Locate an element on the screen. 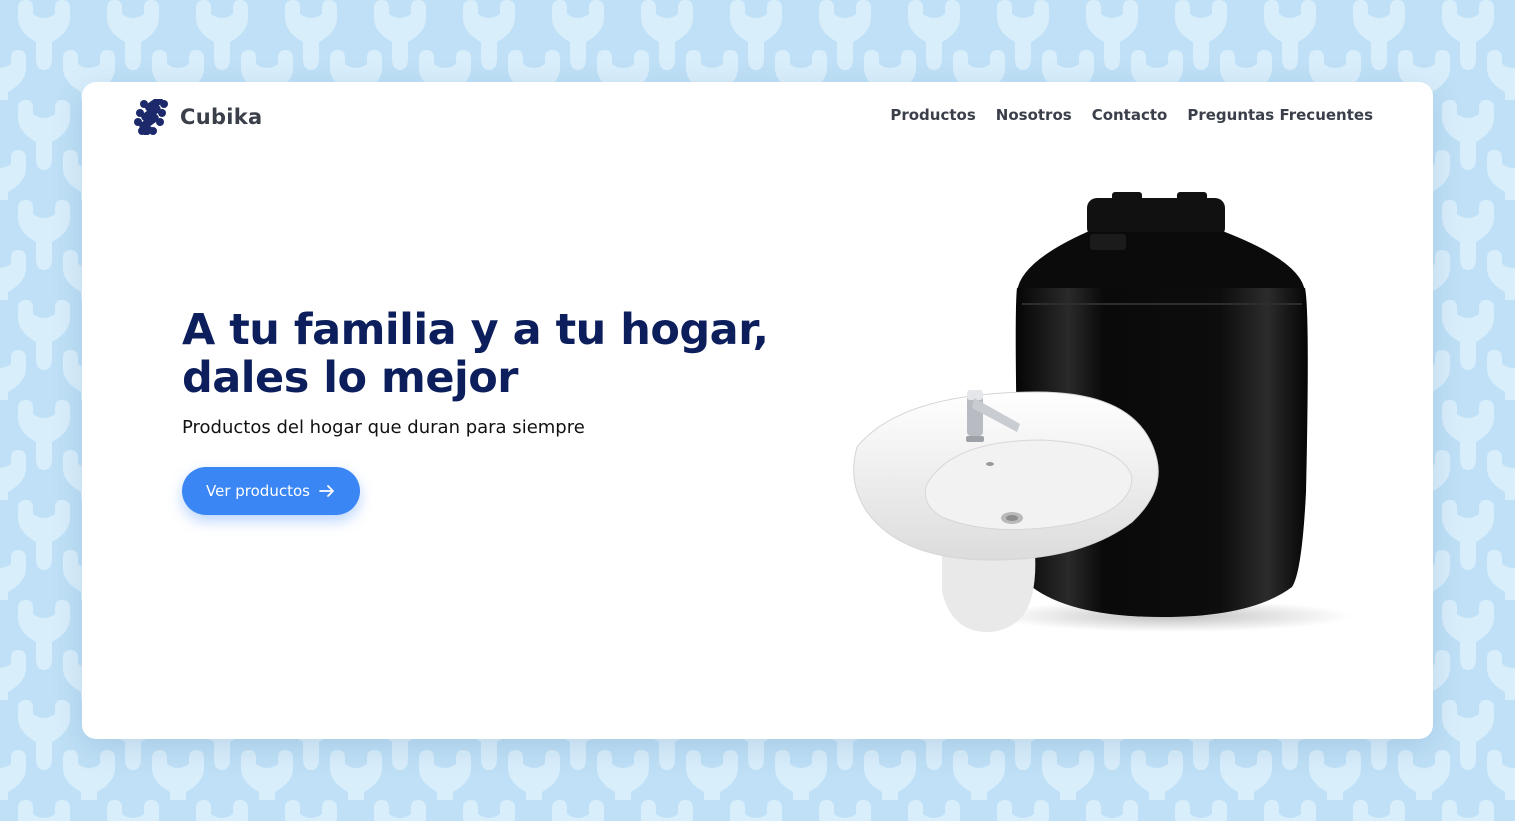  nav-item-productos: Productos is located at coordinates (932, 115).